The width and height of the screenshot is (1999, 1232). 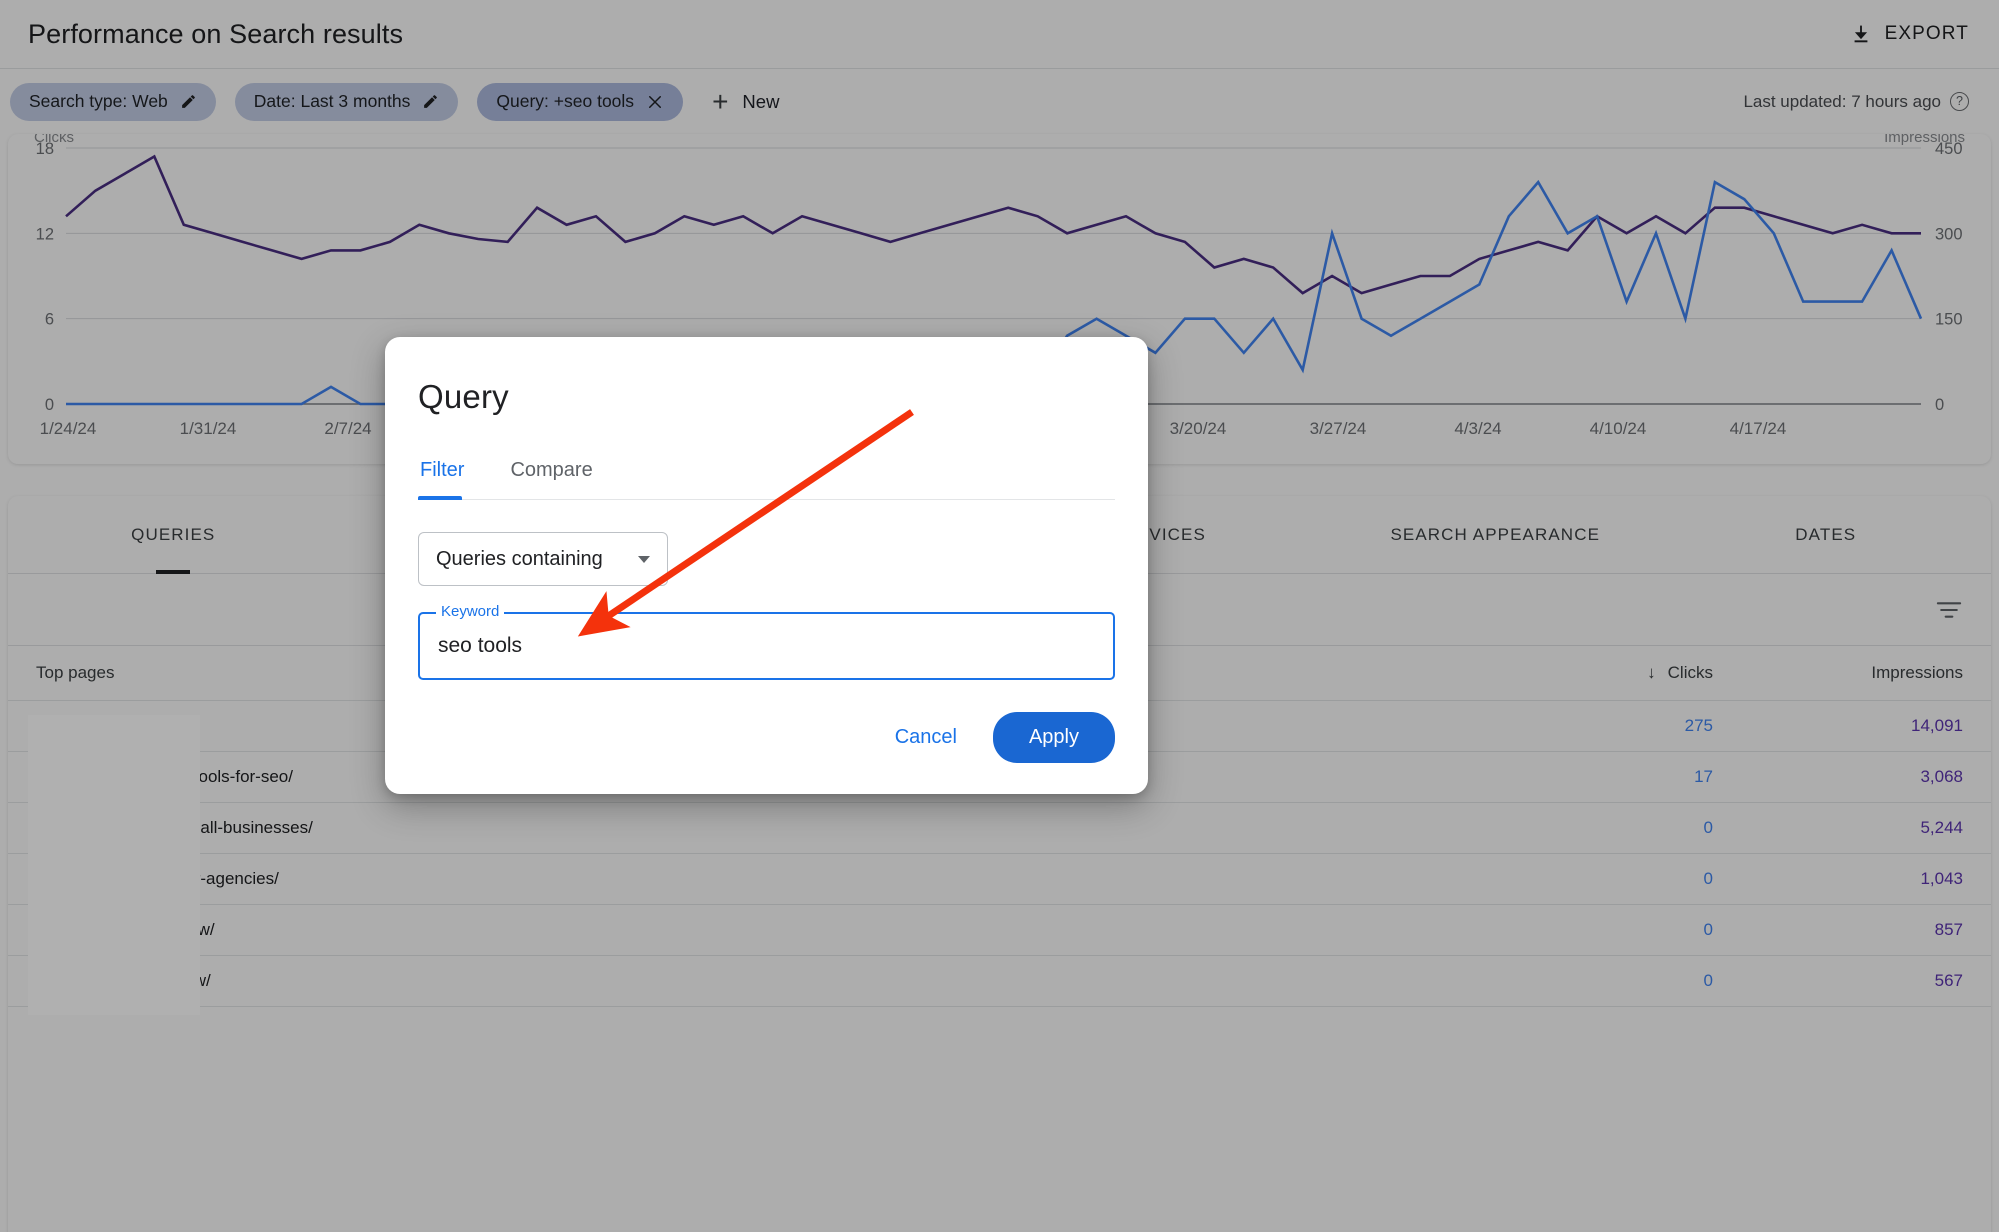 I want to click on cell-impressions: 1,043, so click(x=1866, y=879).